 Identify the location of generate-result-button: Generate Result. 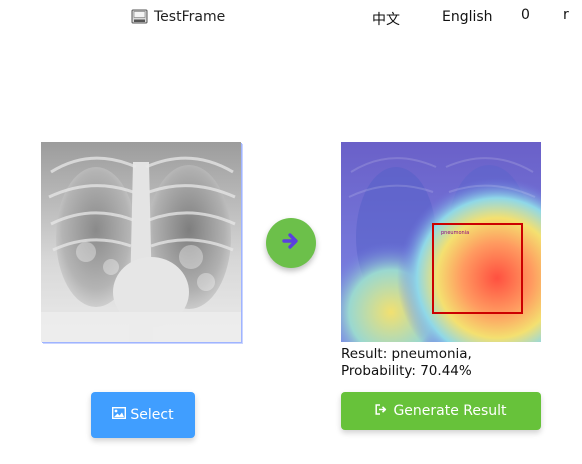
(441, 411).